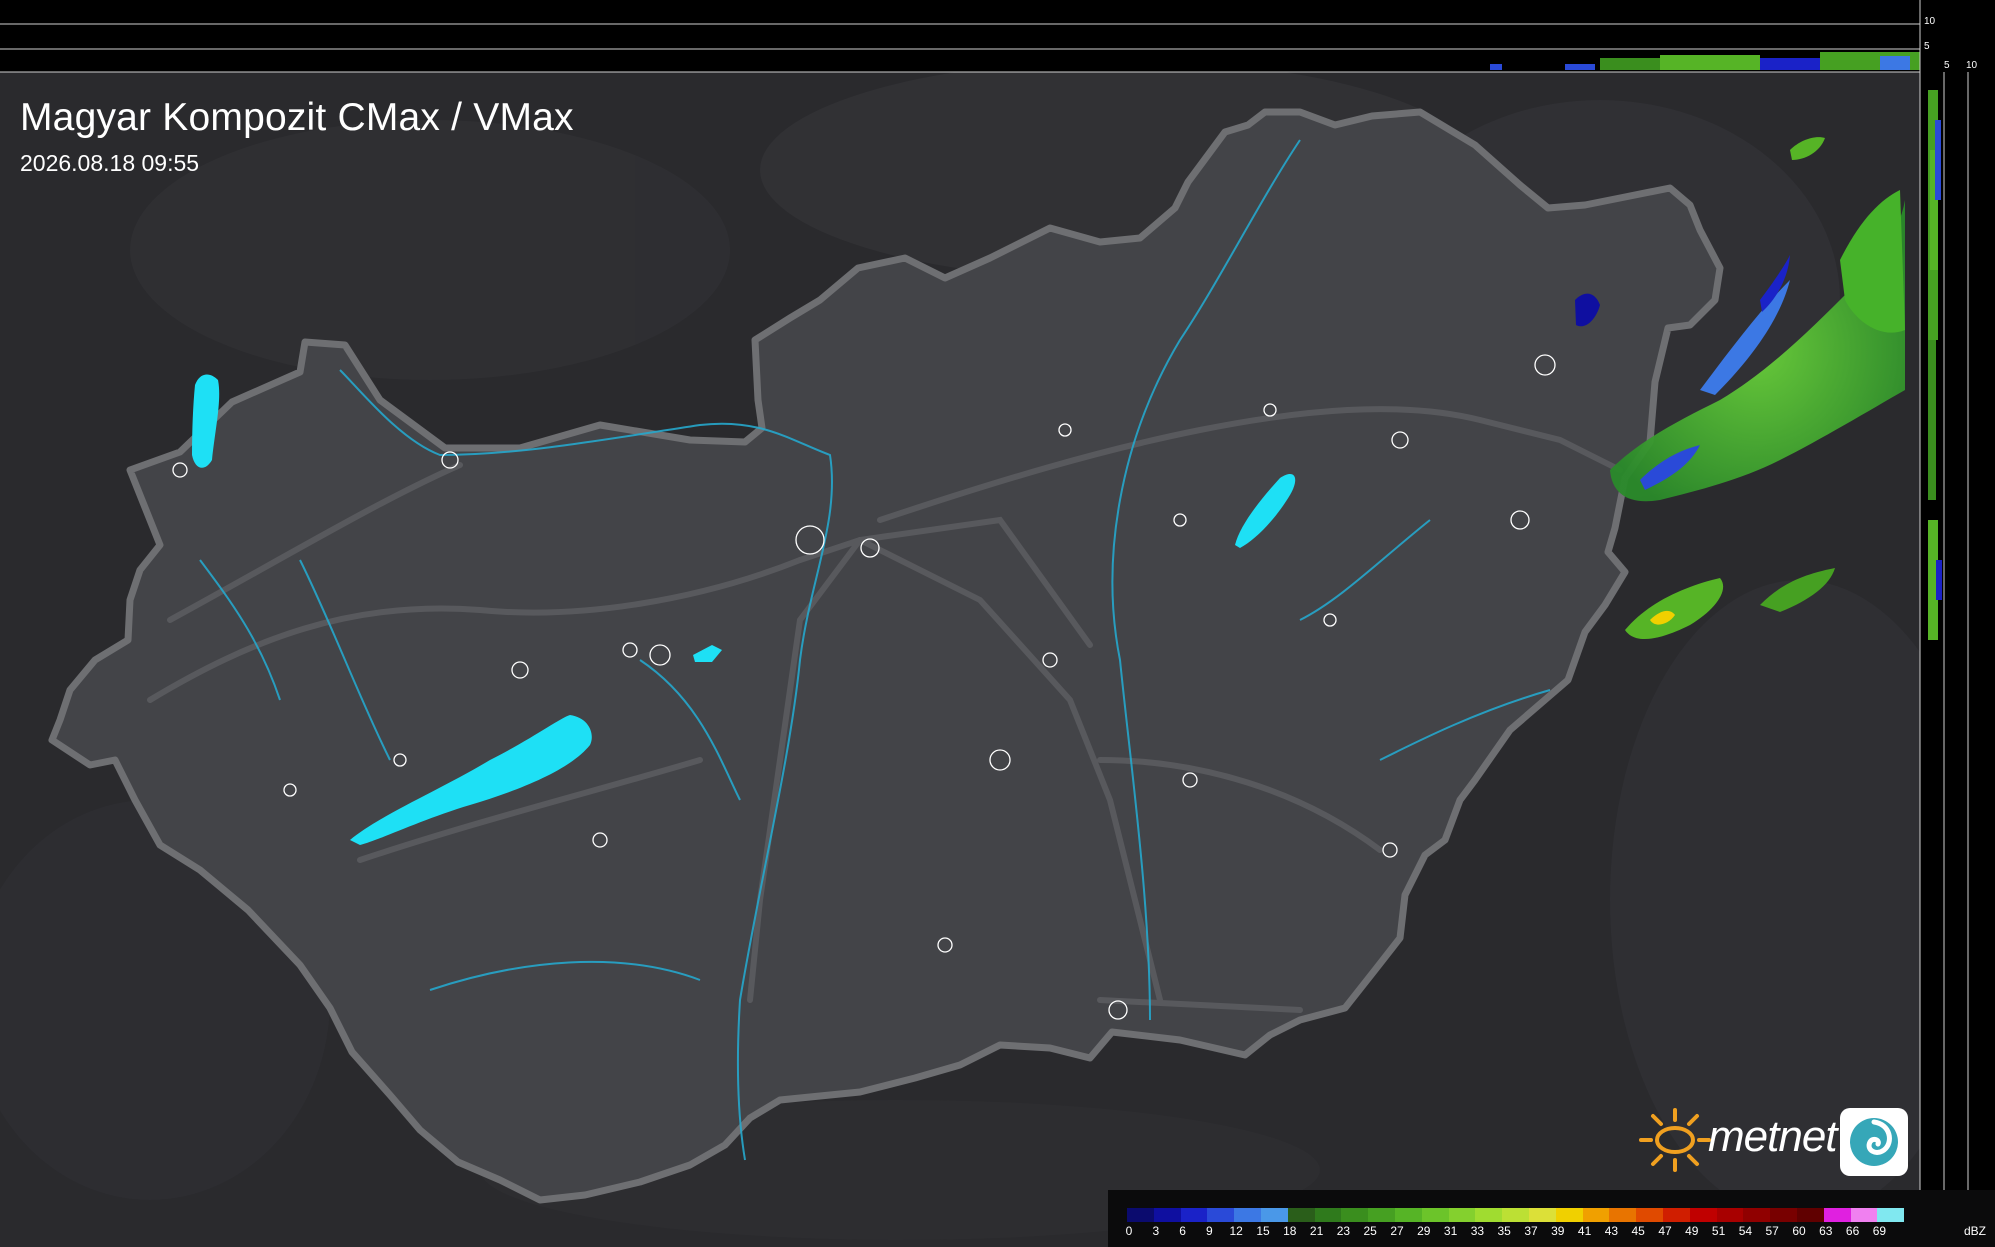 Image resolution: width=1995 pixels, height=1247 pixels. What do you see at coordinates (1611, 1231) in the screenshot?
I see `legend-label: 43` at bounding box center [1611, 1231].